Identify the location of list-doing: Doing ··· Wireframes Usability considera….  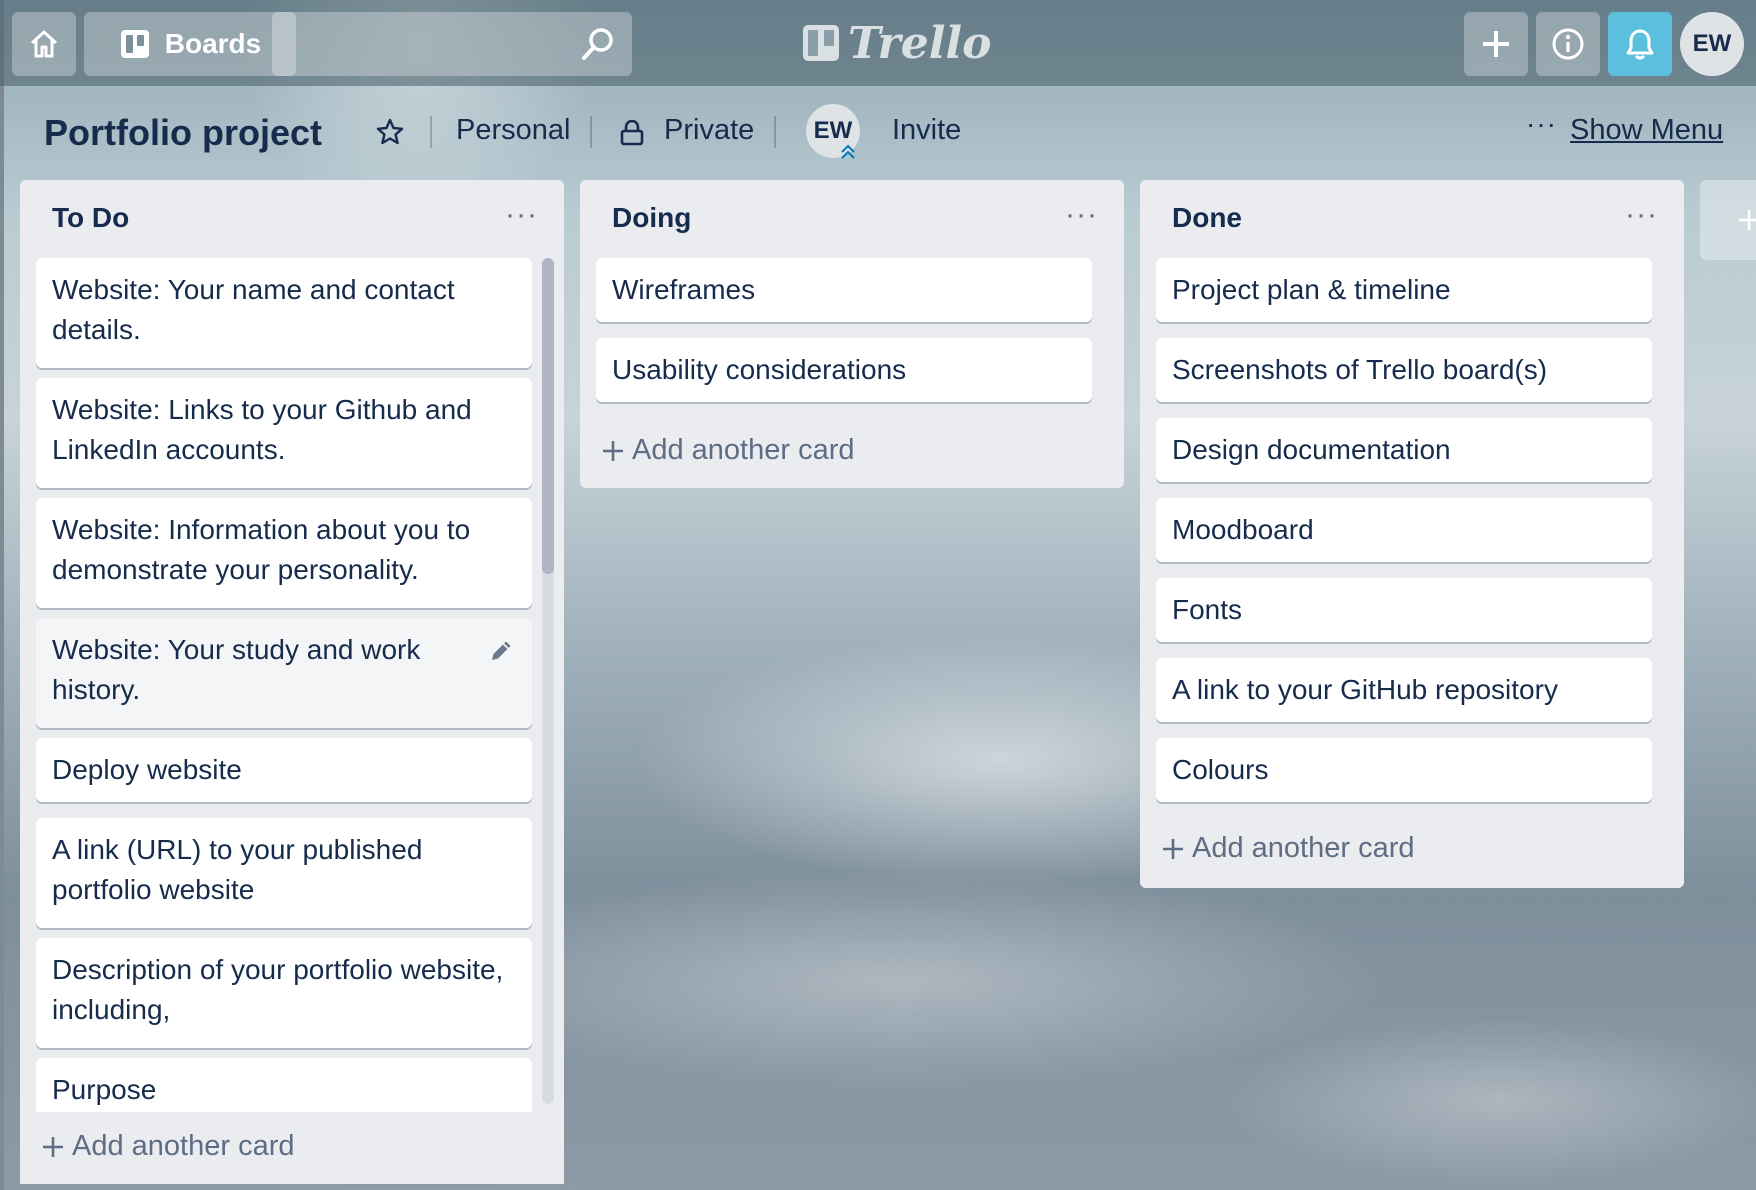
(852, 334).